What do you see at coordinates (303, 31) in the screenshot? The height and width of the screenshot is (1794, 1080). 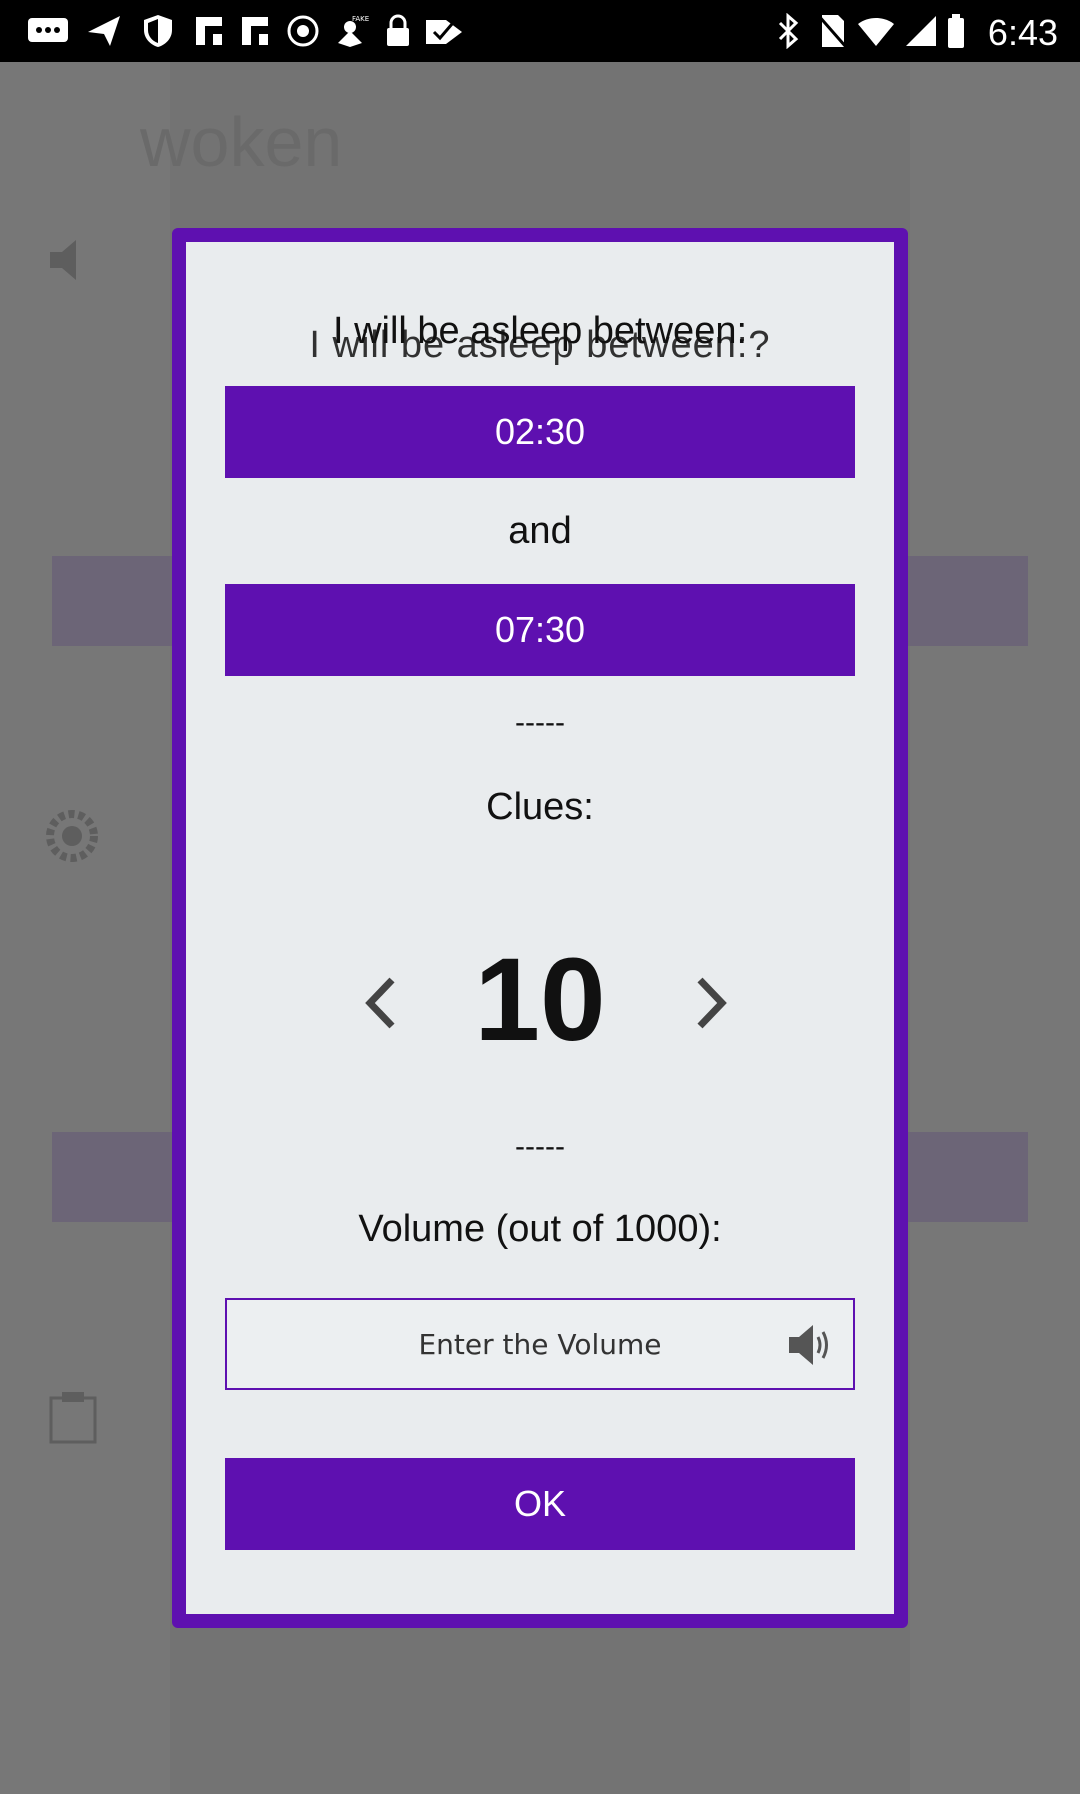 I see `target-icon` at bounding box center [303, 31].